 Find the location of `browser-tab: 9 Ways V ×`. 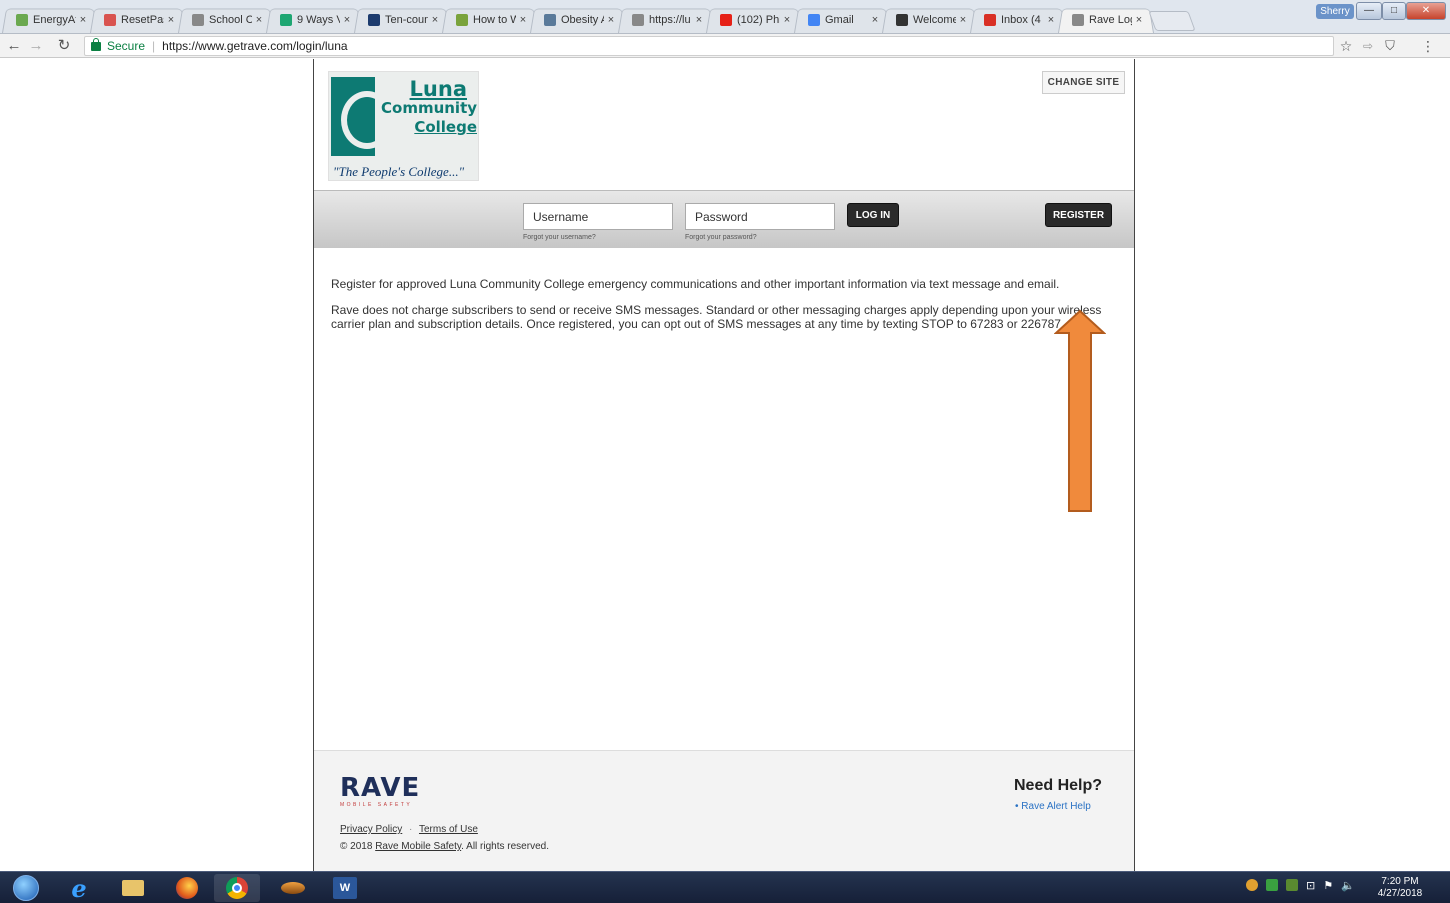

browser-tab: 9 Ways V × is located at coordinates (314, 20).